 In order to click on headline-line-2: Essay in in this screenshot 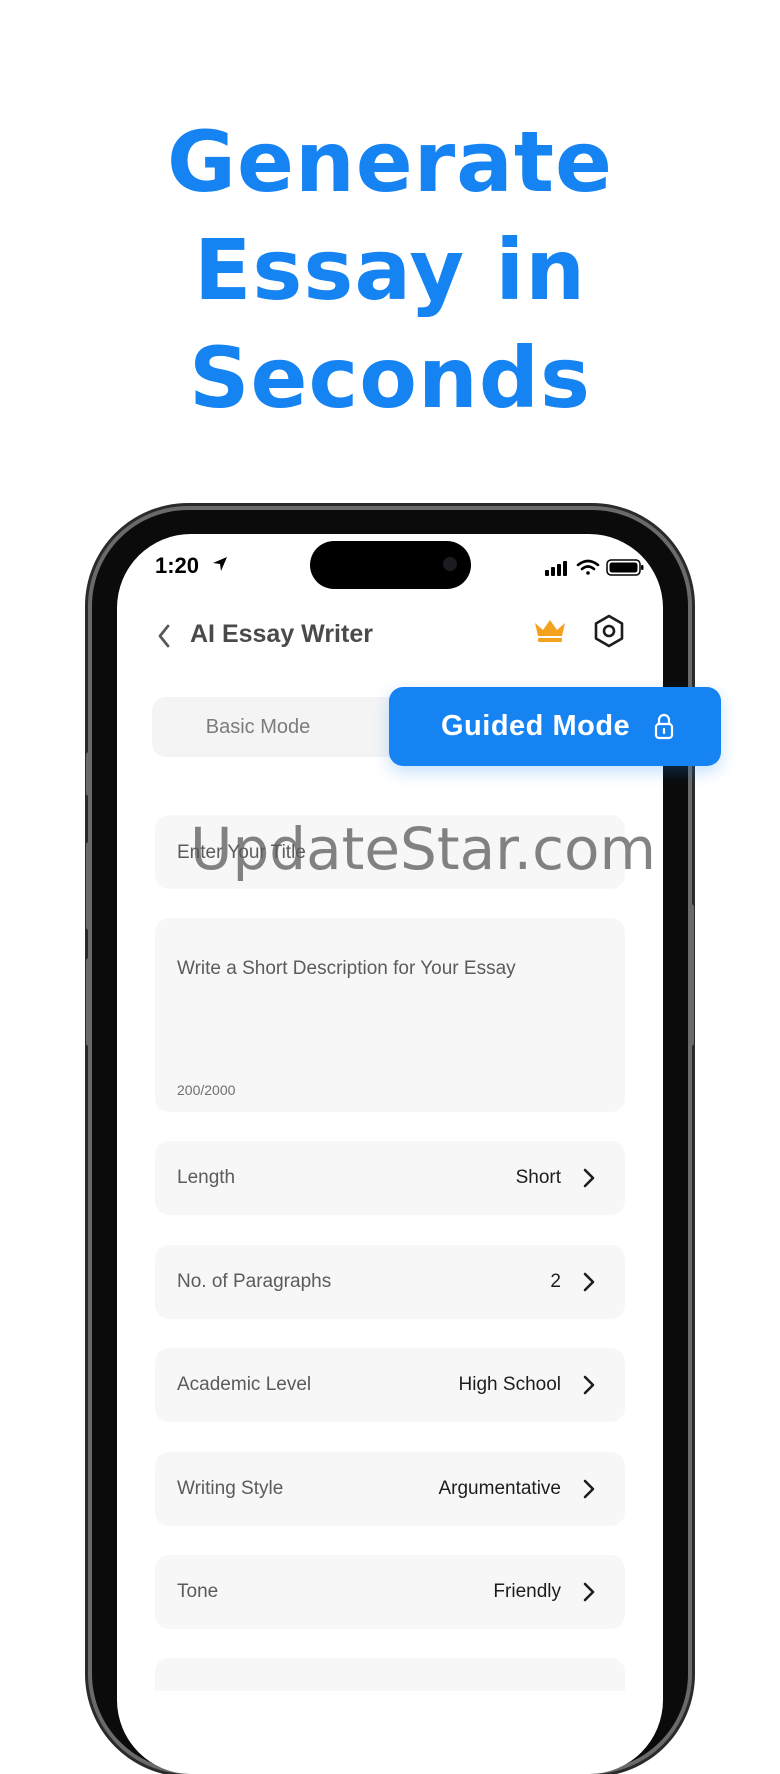, I will do `click(390, 270)`.